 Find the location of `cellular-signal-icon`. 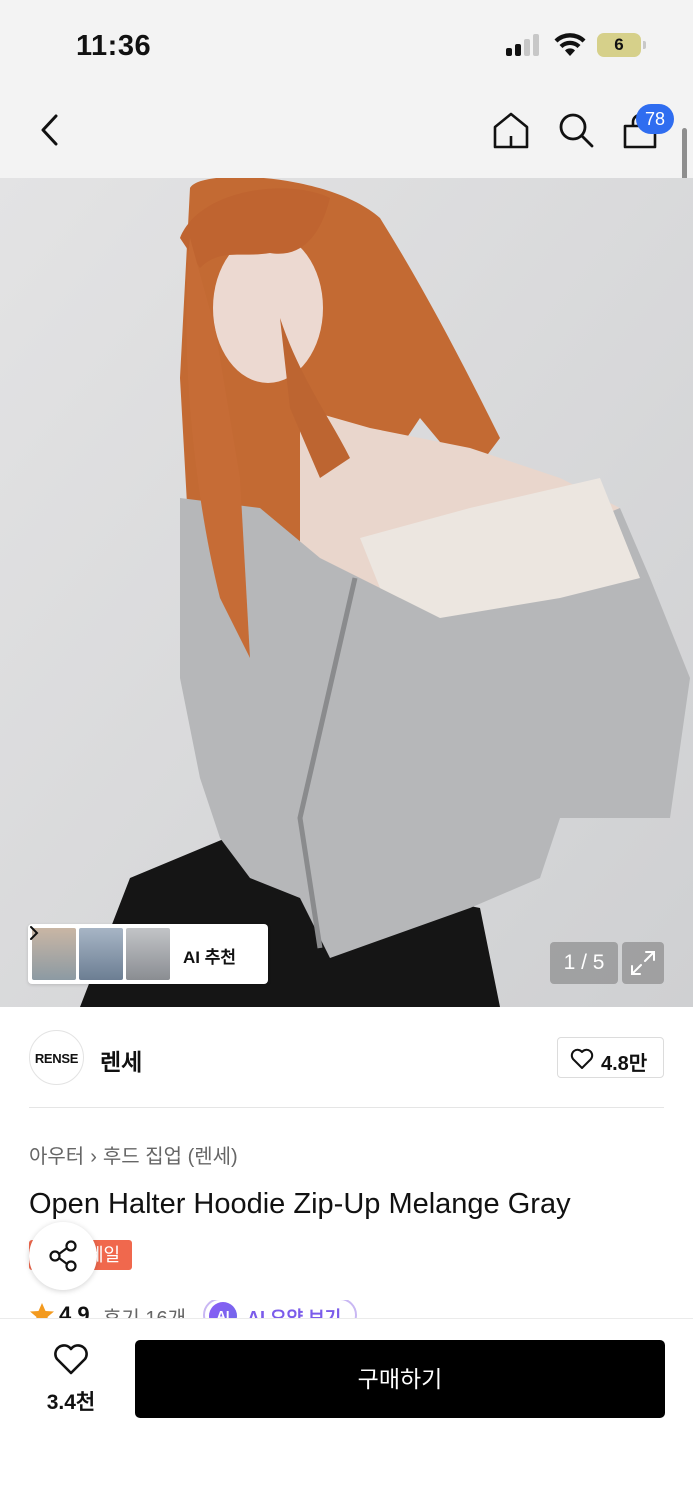

cellular-signal-icon is located at coordinates (524, 45).